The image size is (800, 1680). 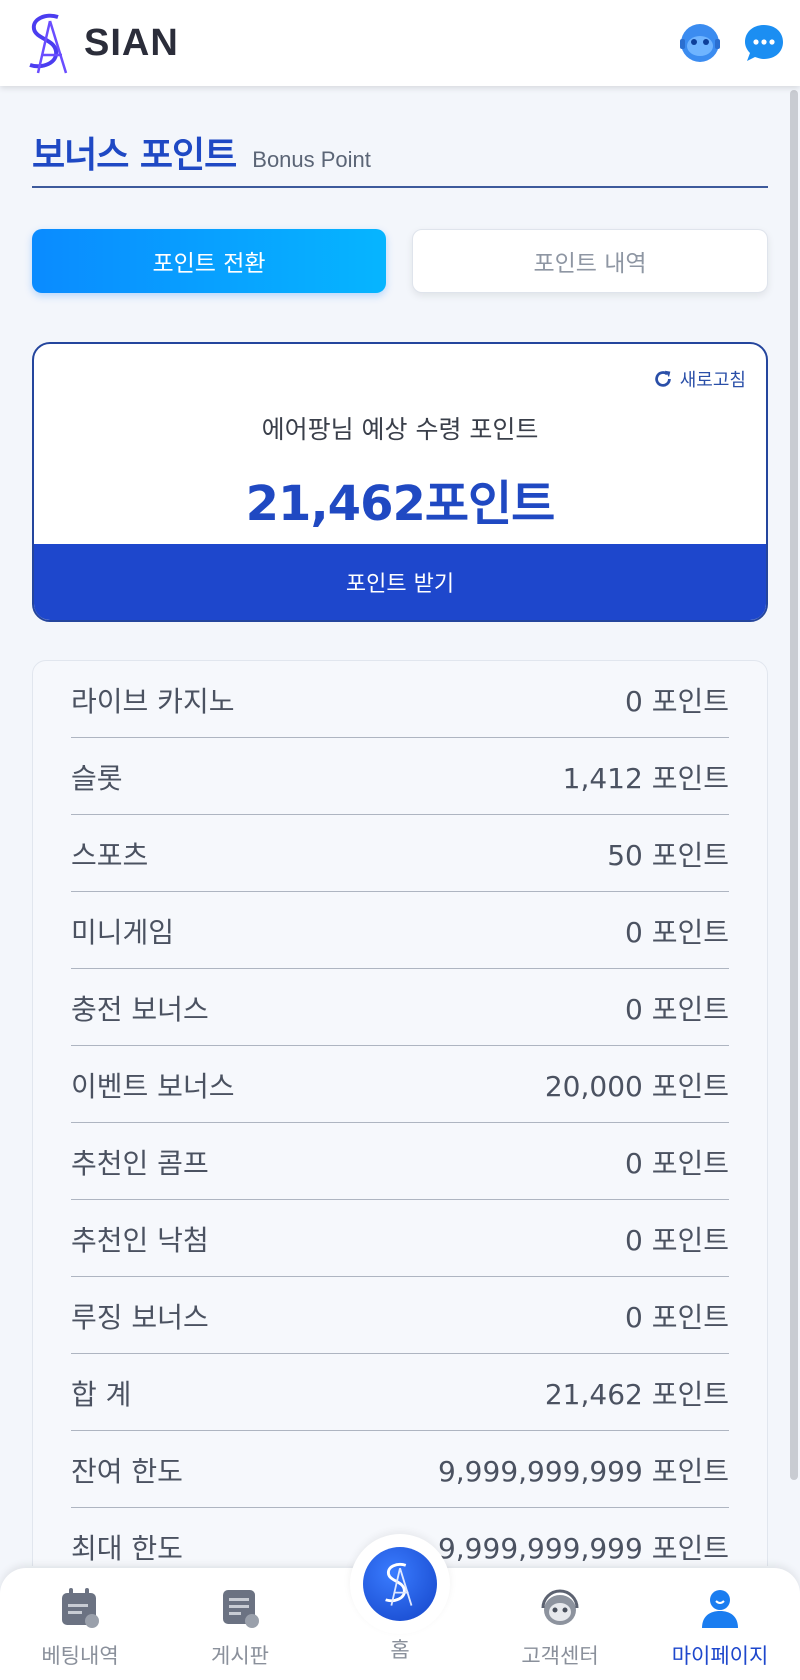 I want to click on nav-label: 마이페이지, so click(x=720, y=1656).